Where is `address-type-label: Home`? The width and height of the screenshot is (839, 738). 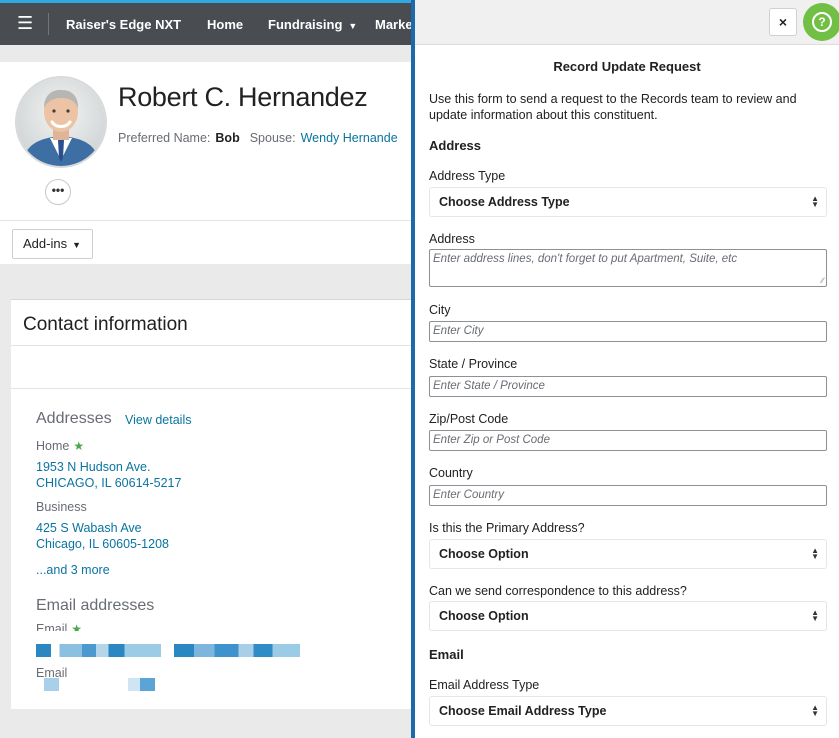
address-type-label: Home is located at coordinates (53, 446).